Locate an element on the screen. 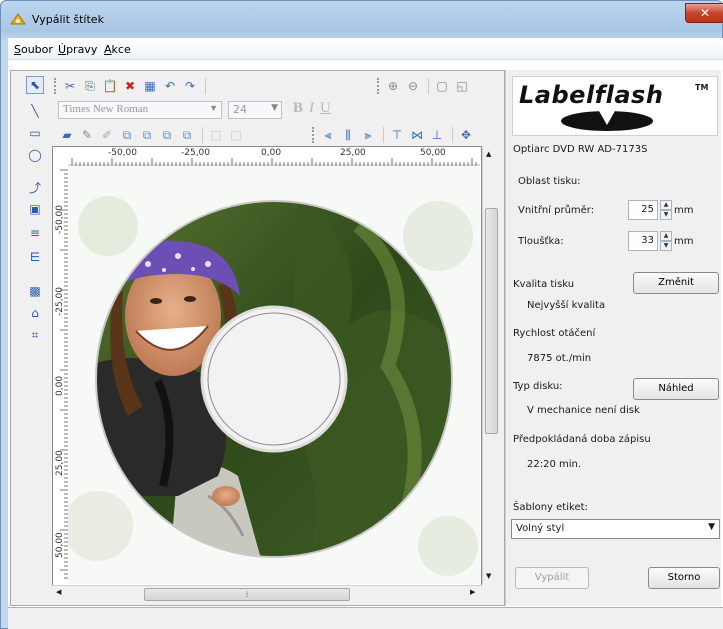  drive-name: Optiarc DVD RW AD-7173S is located at coordinates (580, 149).